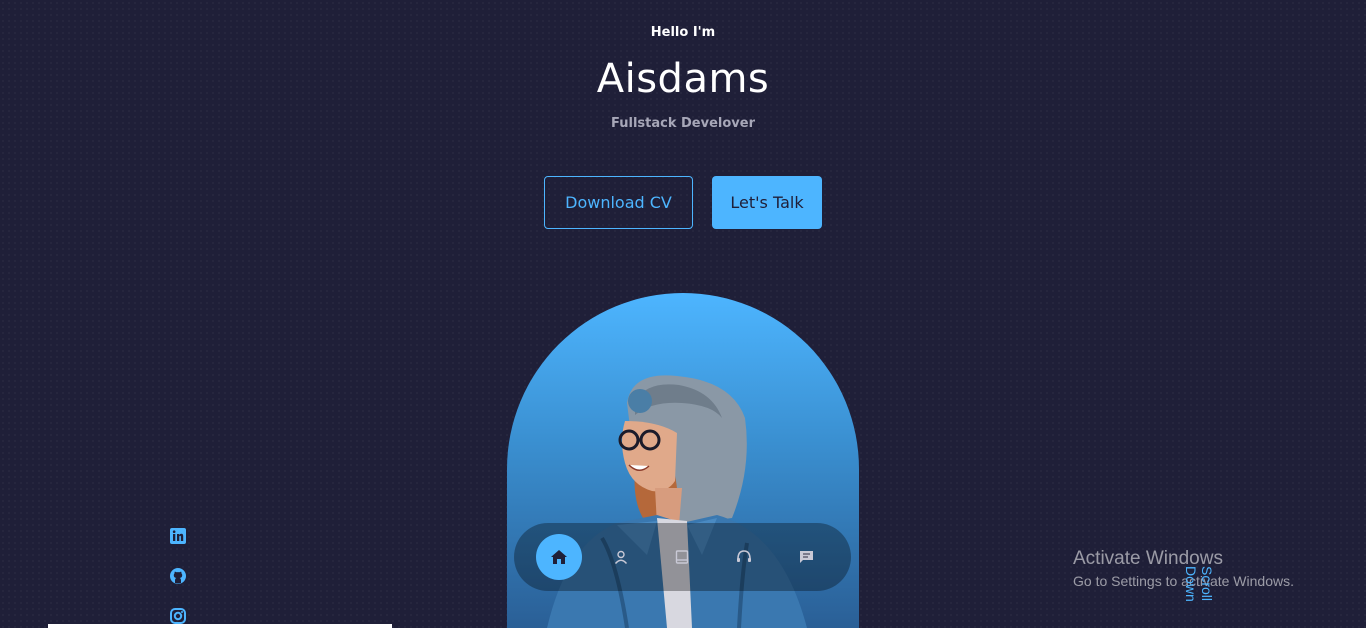 The width and height of the screenshot is (1366, 628). I want to click on github-icon, so click(178, 576).